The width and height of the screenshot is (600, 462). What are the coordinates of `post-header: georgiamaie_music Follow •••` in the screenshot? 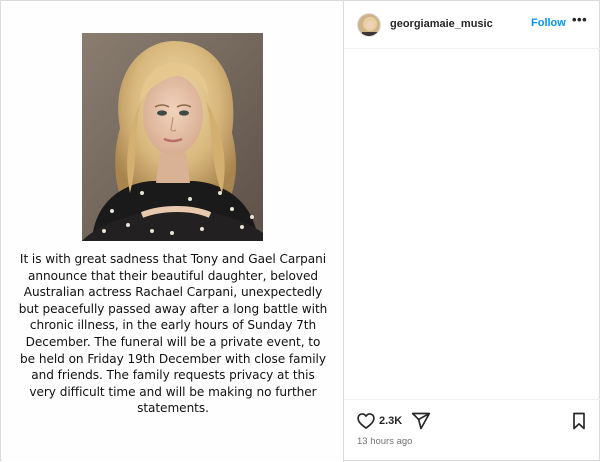 It's located at (472, 25).